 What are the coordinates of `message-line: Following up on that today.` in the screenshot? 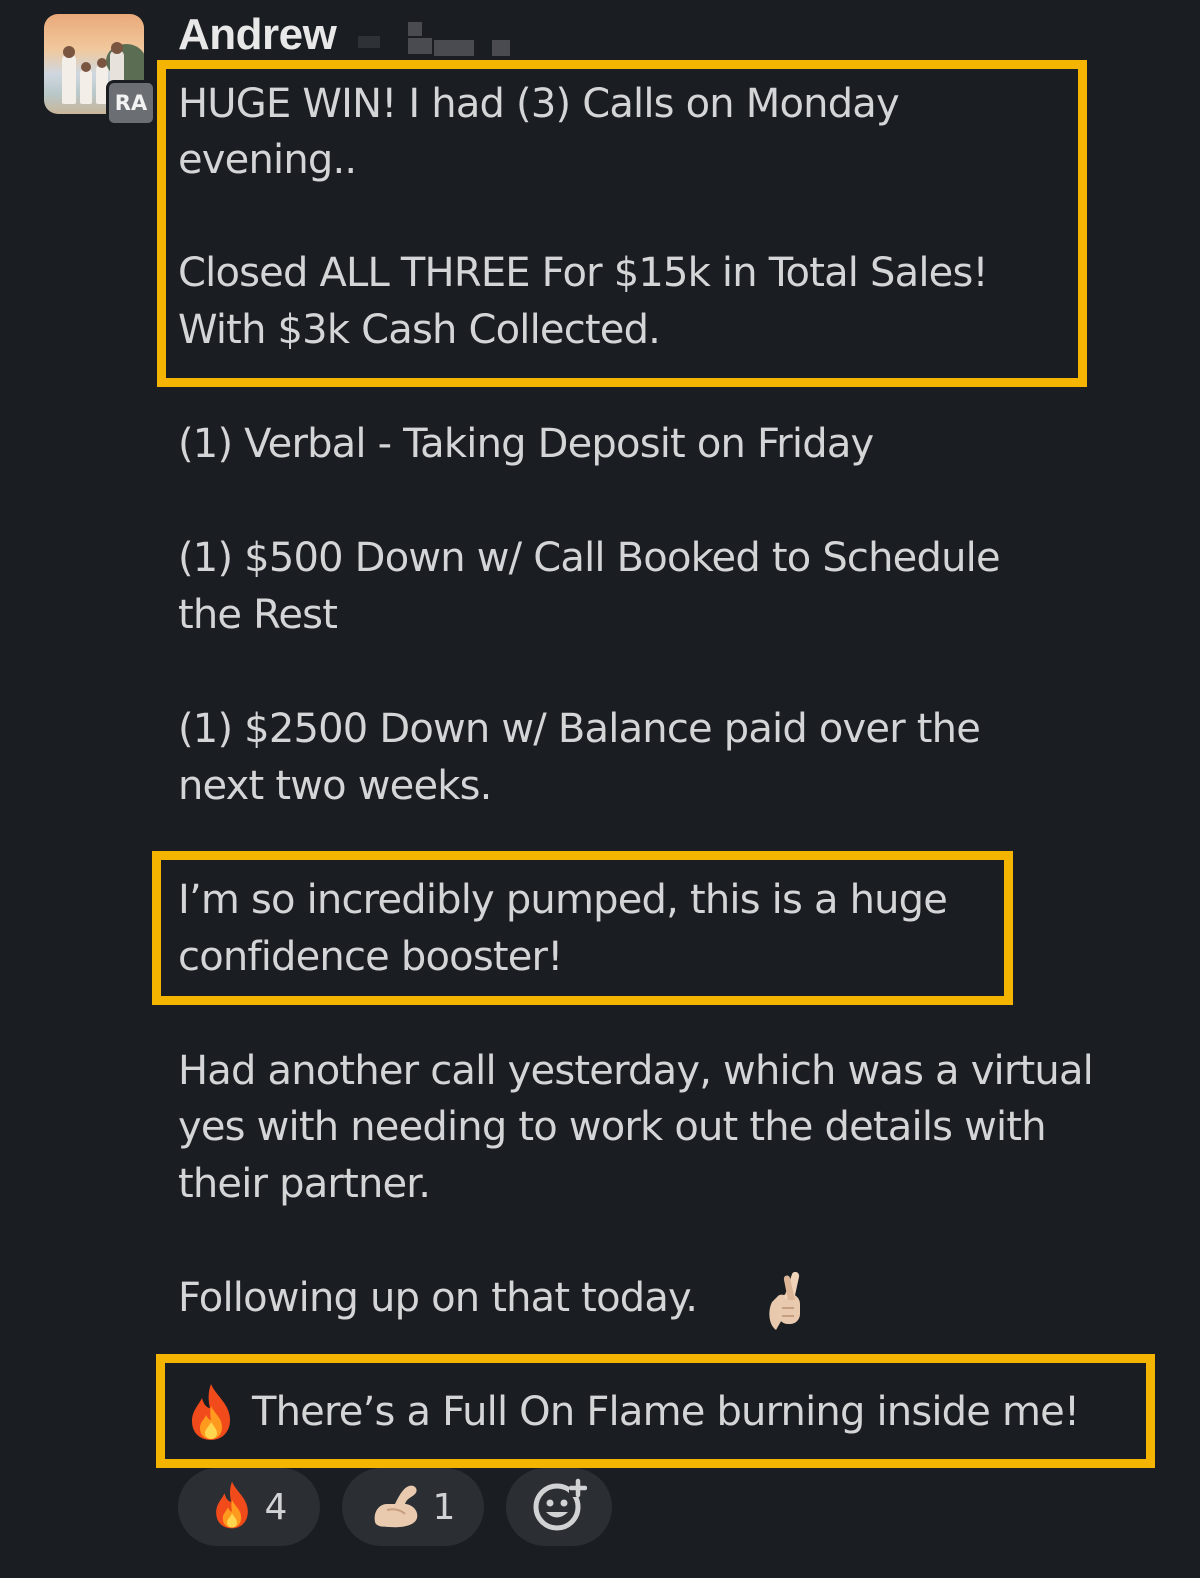 It's located at (438, 1298).